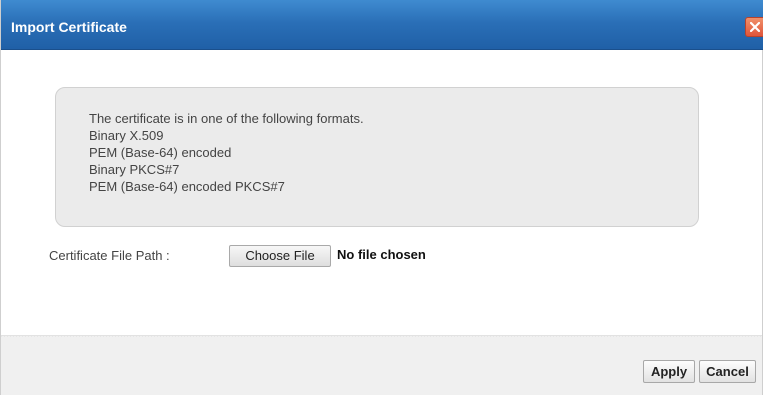  What do you see at coordinates (109, 255) in the screenshot?
I see `certificate-file-path-label: Certificate File Path :` at bounding box center [109, 255].